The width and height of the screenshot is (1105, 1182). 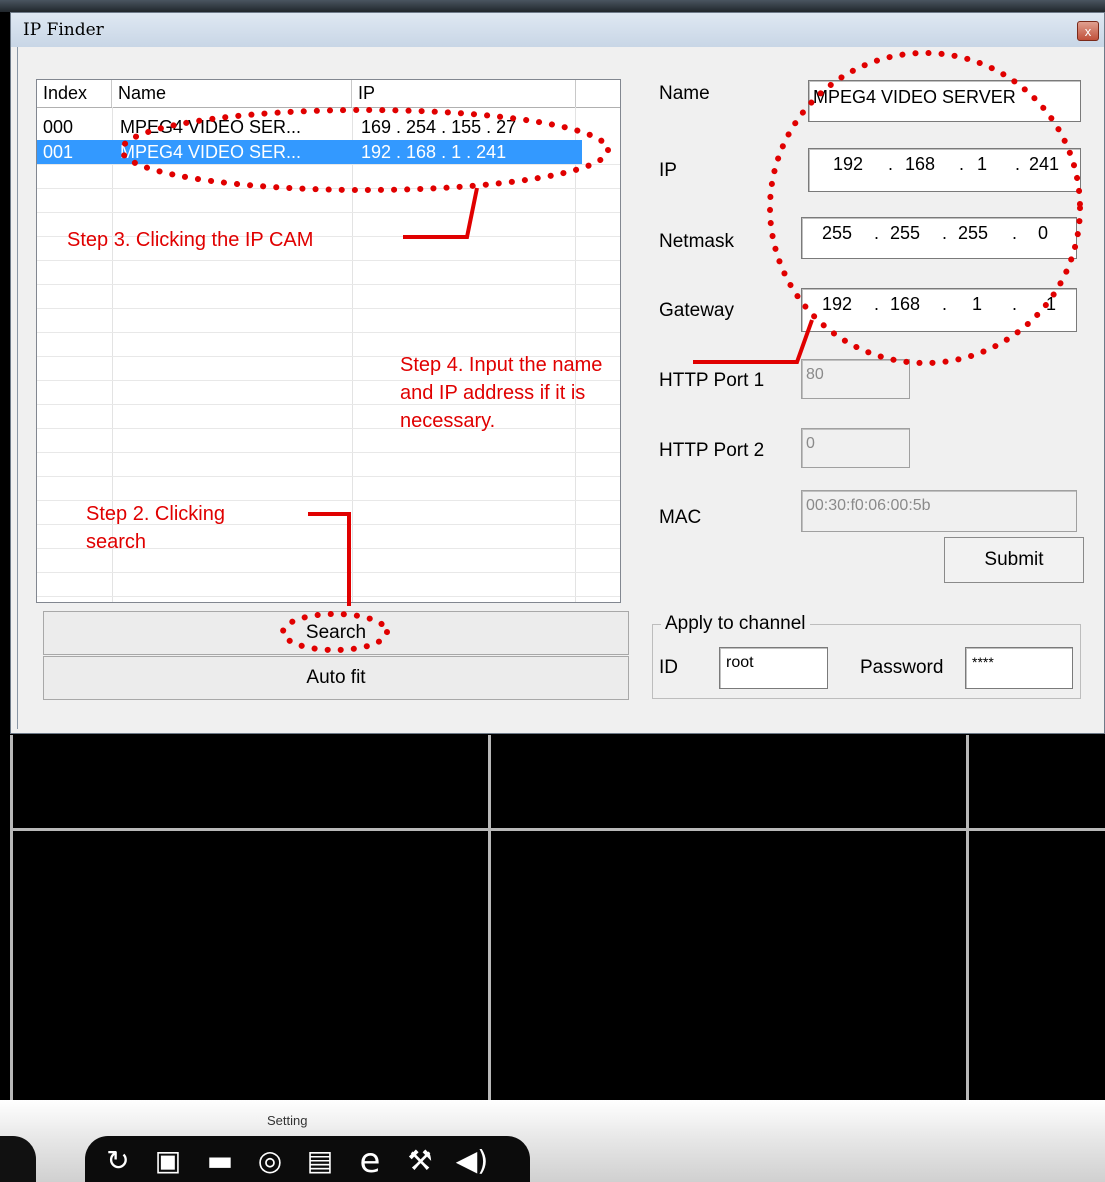 What do you see at coordinates (668, 667) in the screenshot?
I see `id-label: ID` at bounding box center [668, 667].